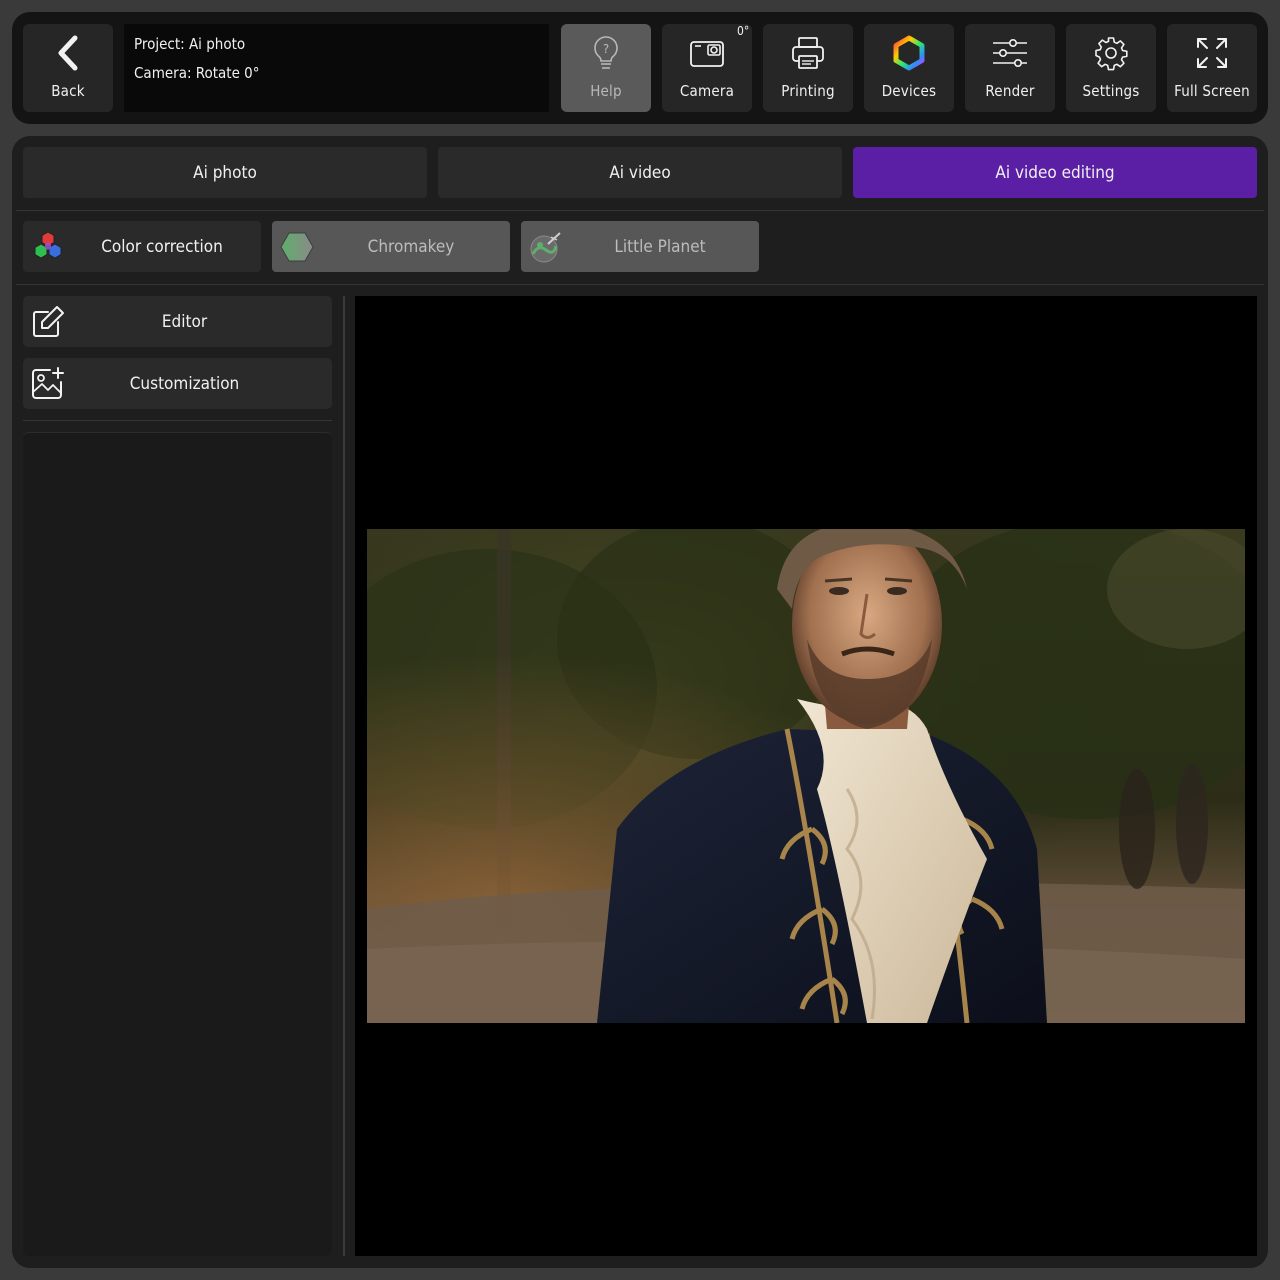 The height and width of the screenshot is (1280, 1280). I want to click on tabs-divider, so click(640, 210).